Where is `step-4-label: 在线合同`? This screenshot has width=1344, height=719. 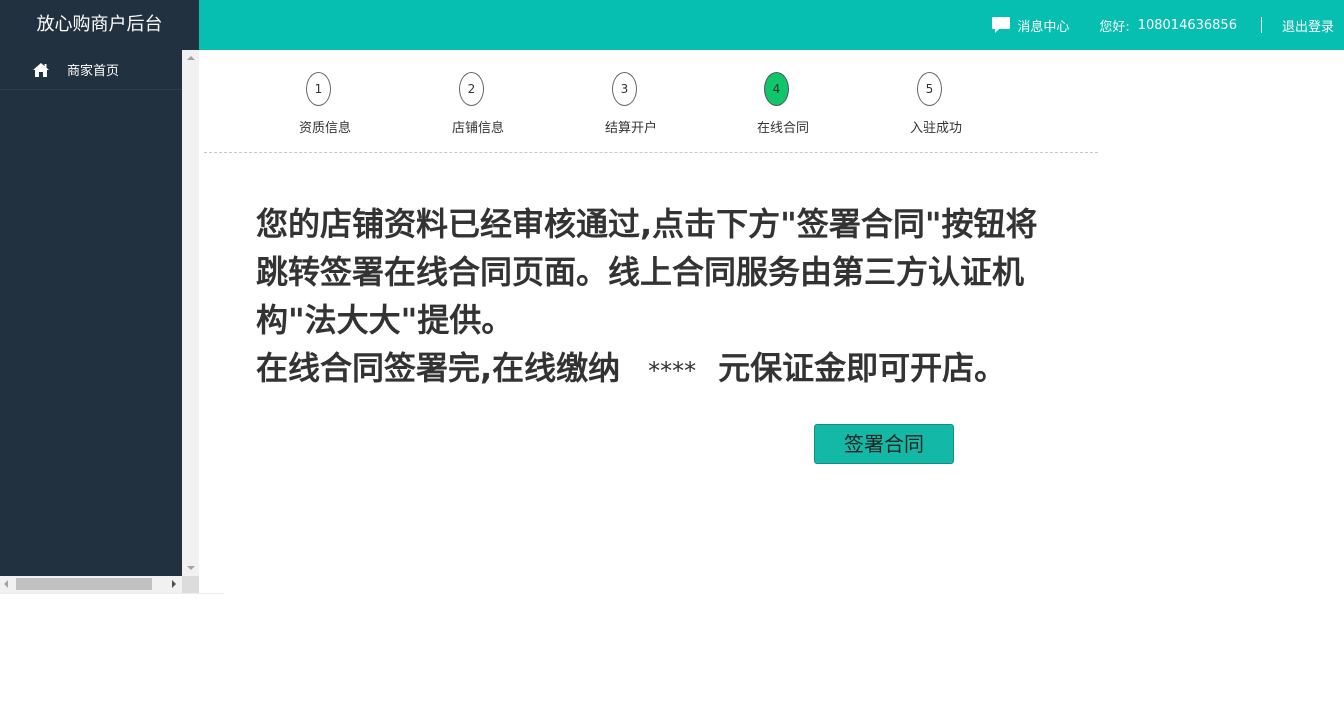 step-4-label: 在线合同 is located at coordinates (782, 128).